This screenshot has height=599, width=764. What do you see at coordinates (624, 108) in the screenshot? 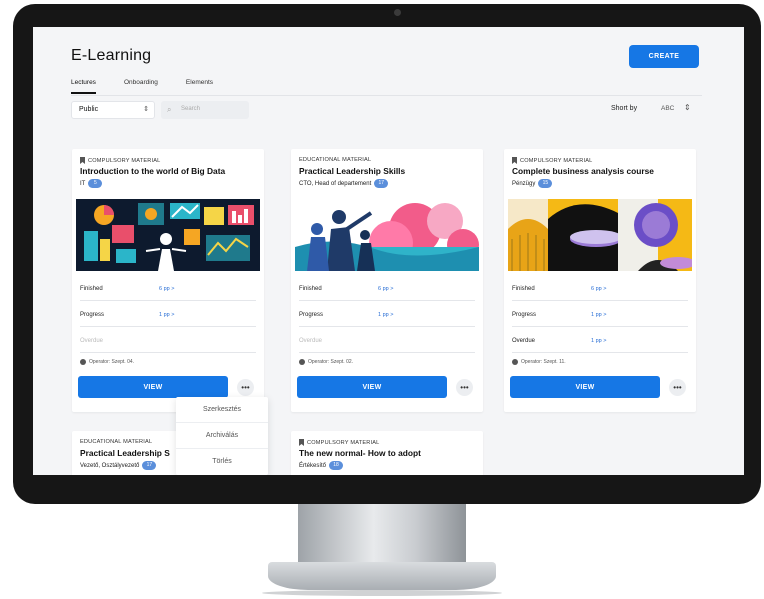
I see `sort-label: Short by` at bounding box center [624, 108].